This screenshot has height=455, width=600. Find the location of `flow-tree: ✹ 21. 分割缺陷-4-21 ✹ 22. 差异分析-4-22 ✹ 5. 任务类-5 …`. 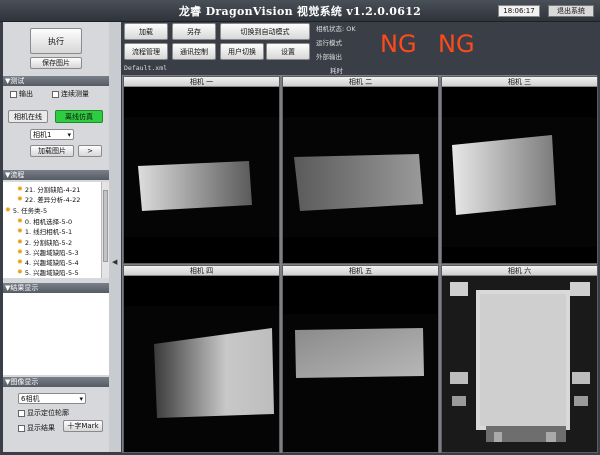

flow-tree: ✹ 21. 分割缺陷-4-21 ✹ 22. 差异分析-4-22 ✹ 5. 任务类-5 … is located at coordinates (52, 230).